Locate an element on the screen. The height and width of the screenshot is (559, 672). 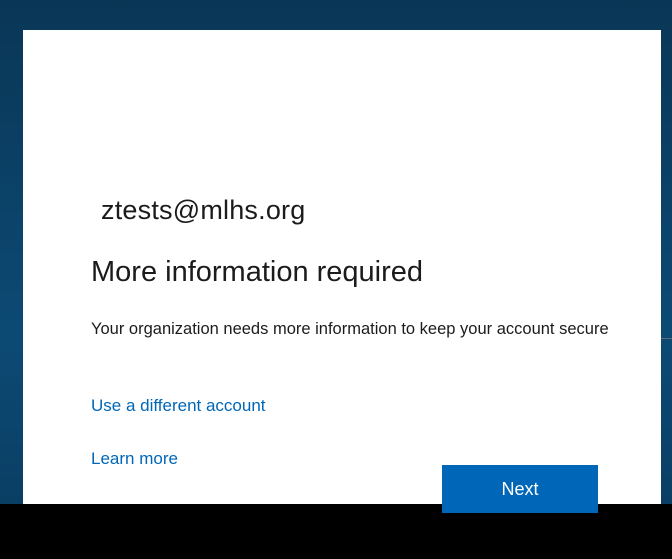
learn-more-link: Learn more is located at coordinates (134, 459).